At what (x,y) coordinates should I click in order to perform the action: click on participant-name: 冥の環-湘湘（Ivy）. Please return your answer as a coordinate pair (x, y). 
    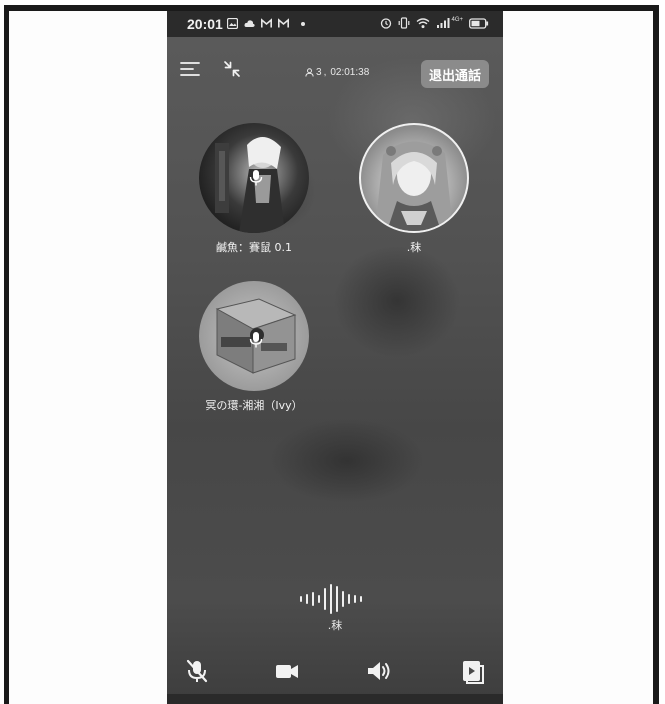
    Looking at the image, I should click on (254, 405).